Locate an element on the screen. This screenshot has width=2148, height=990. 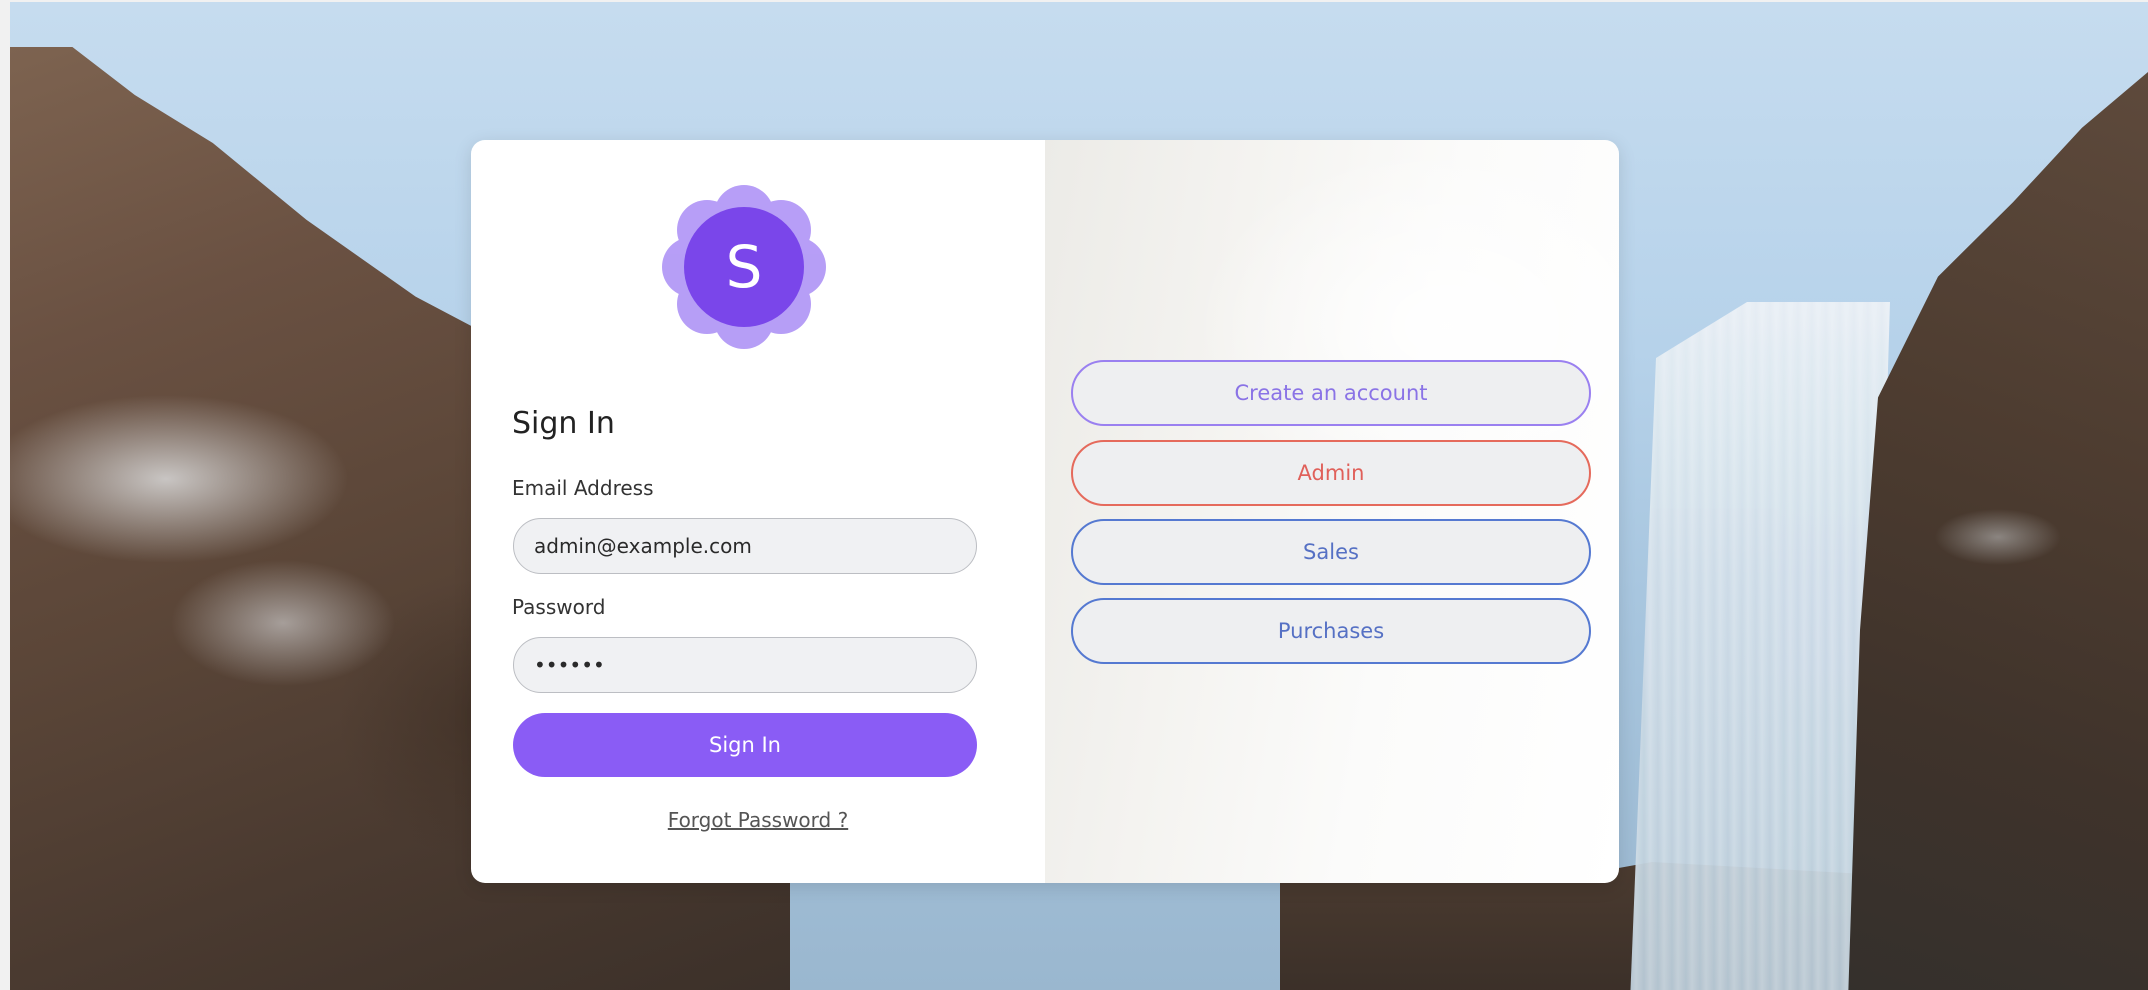
admin-login-button: Admin is located at coordinates (1331, 473).